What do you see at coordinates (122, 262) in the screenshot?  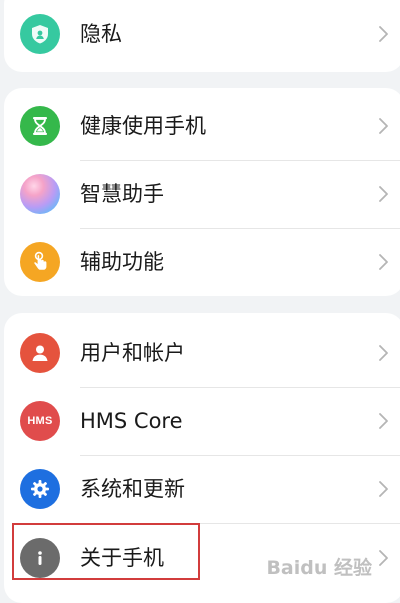 I see `accessibility-label: 辅助功能` at bounding box center [122, 262].